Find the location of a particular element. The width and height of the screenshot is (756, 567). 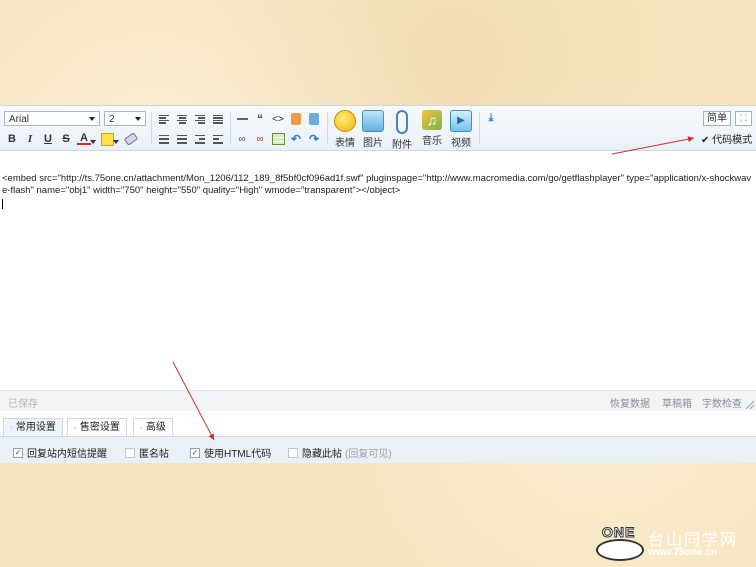

anonymous-label: 匿名帖 is located at coordinates (154, 454).